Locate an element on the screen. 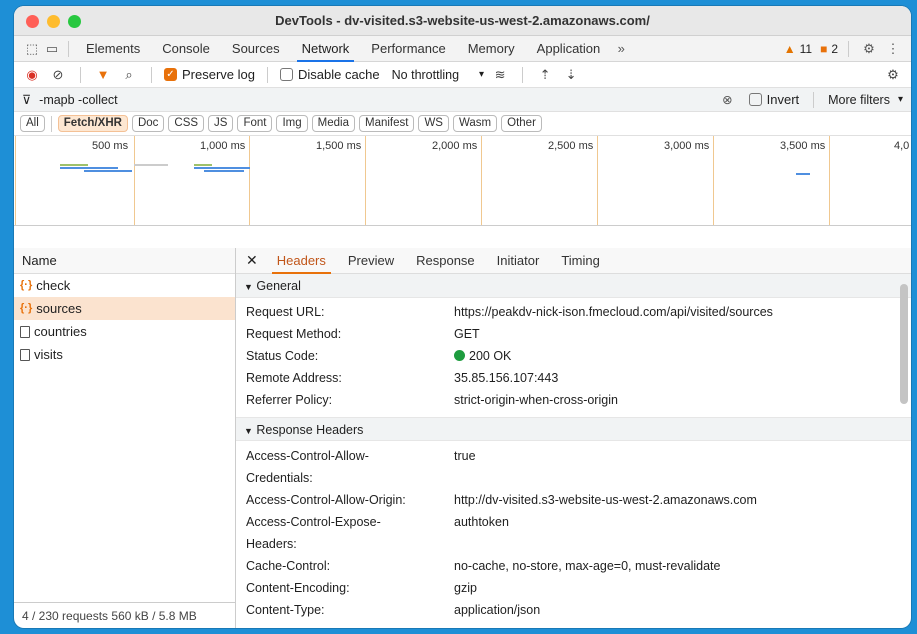 The height and width of the screenshot is (634, 917). disable-cache-checkbox: Disable cache is located at coordinates (329, 74).